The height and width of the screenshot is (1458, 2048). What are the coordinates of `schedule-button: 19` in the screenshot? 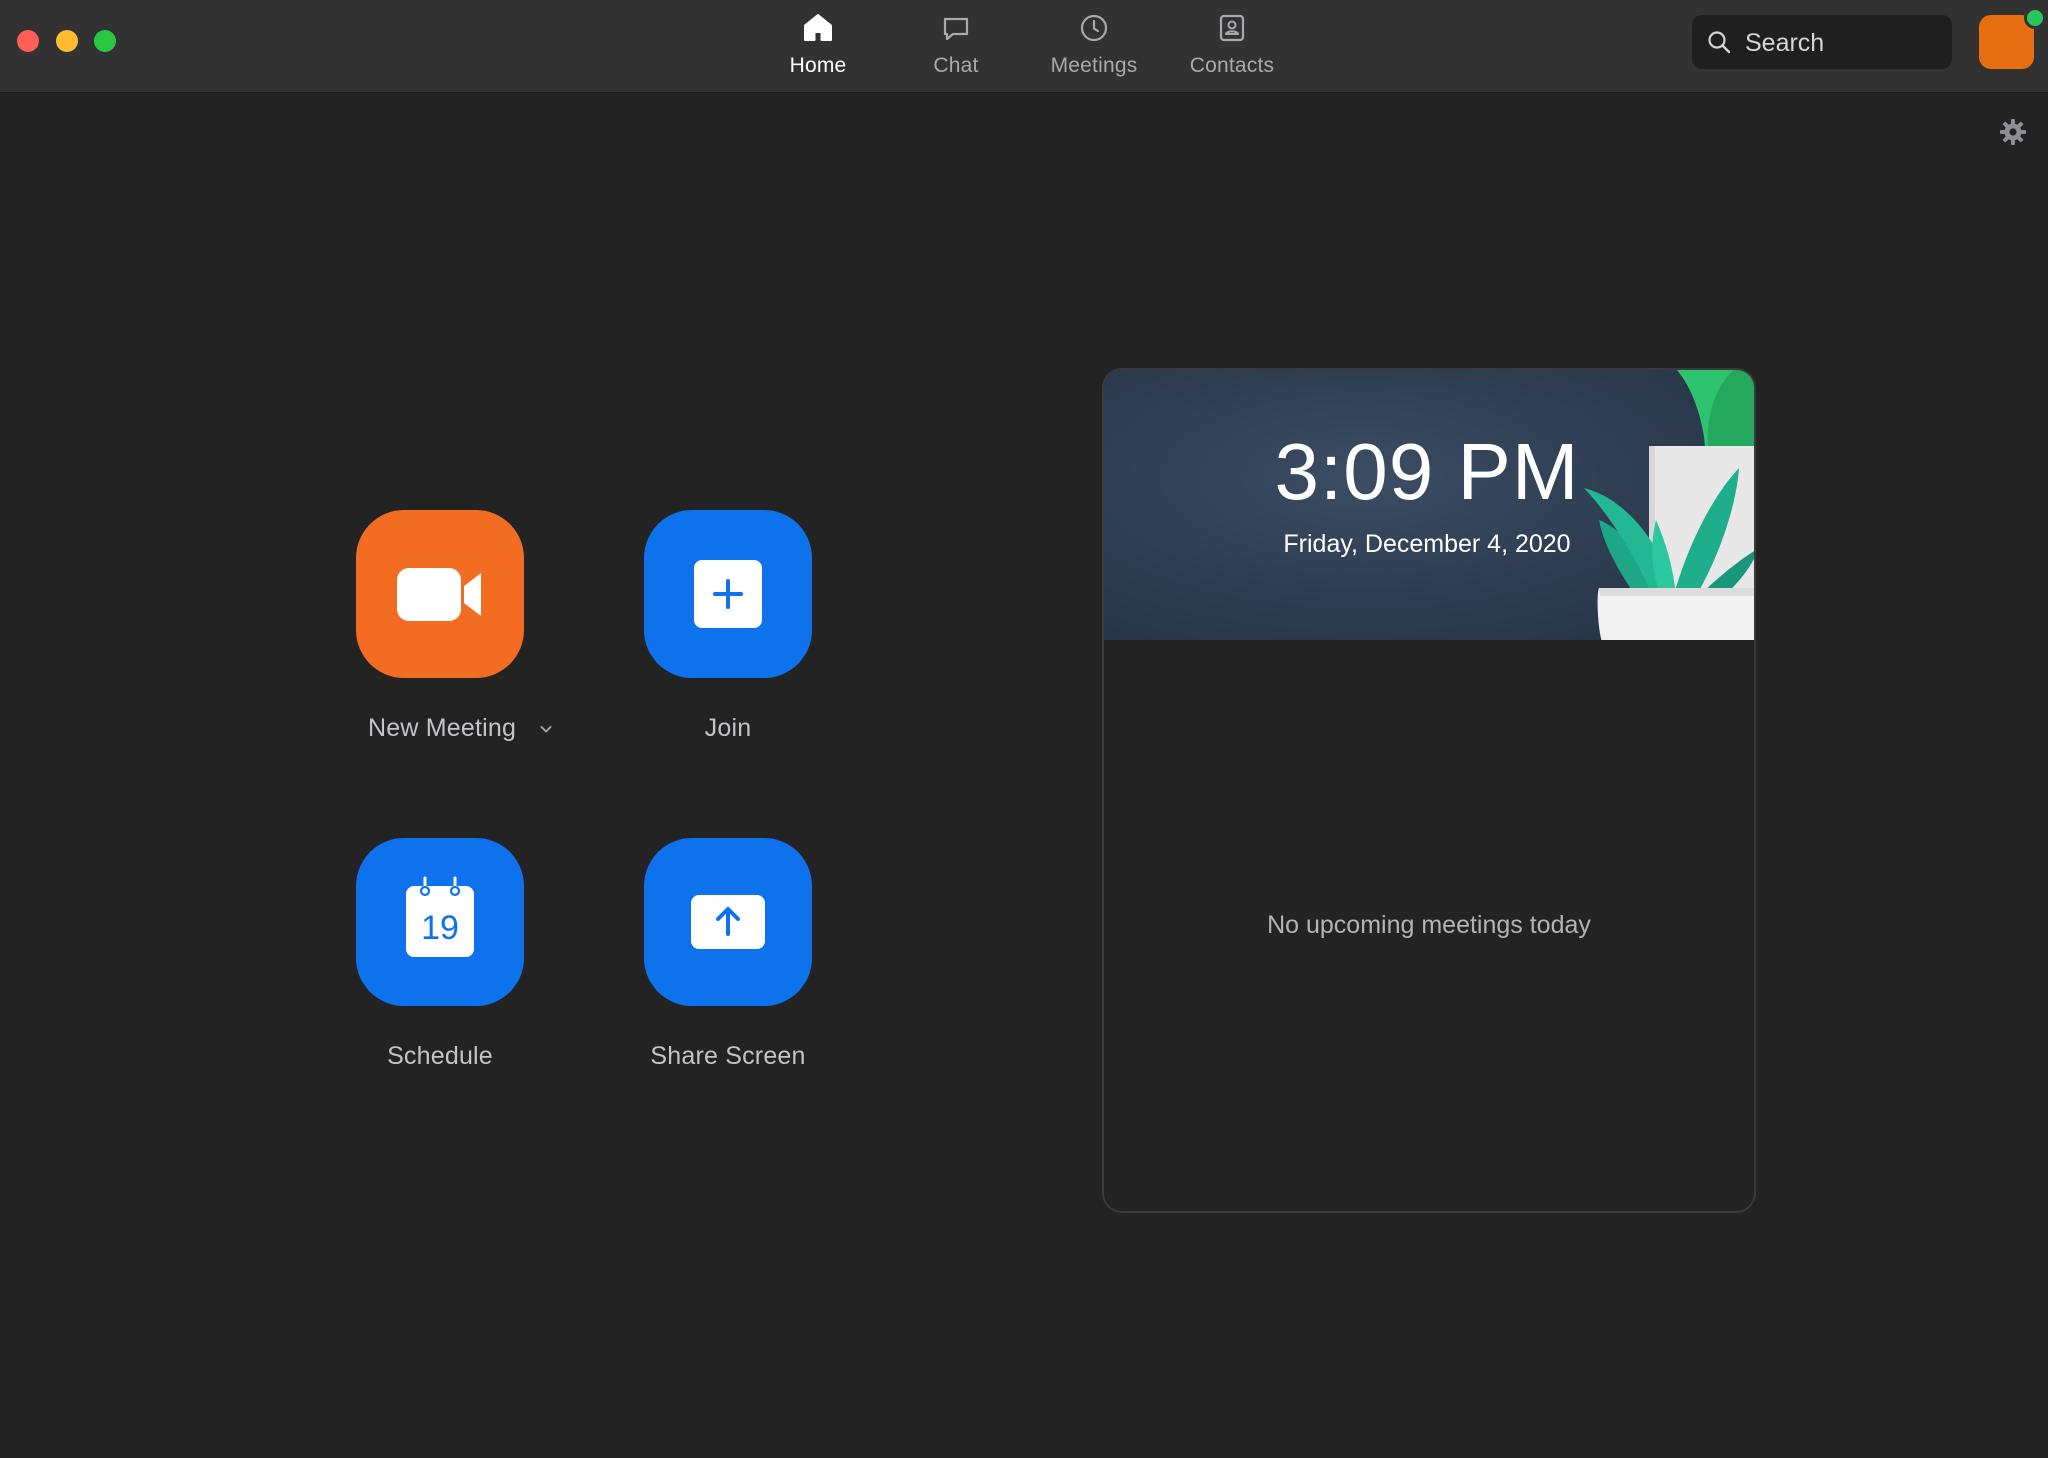 It's located at (440, 922).